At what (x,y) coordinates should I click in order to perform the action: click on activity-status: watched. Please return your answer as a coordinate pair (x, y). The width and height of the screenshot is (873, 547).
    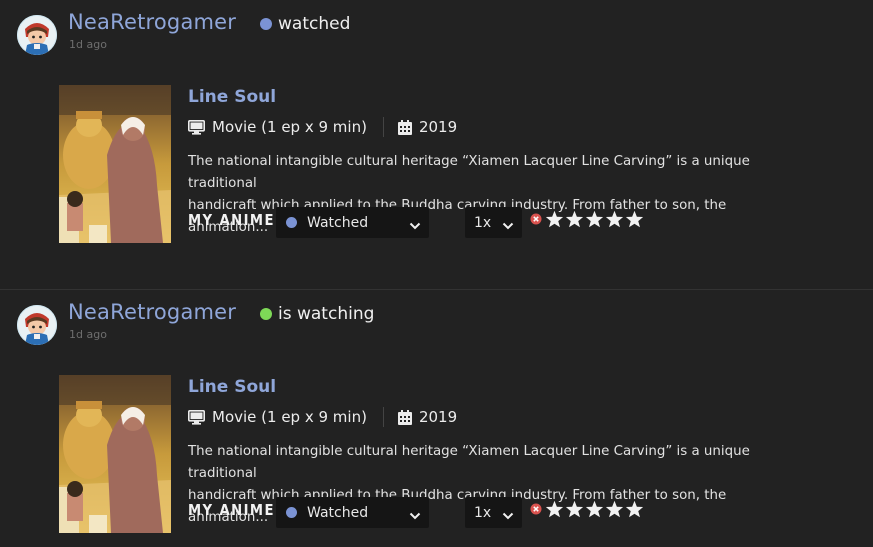
    Looking at the image, I should click on (305, 24).